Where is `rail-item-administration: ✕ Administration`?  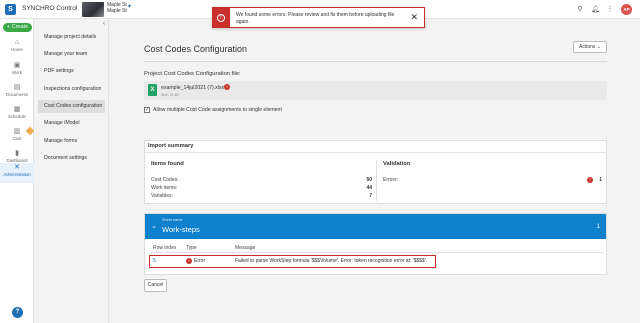
rail-item-administration: ✕ Administration is located at coordinates (17, 173).